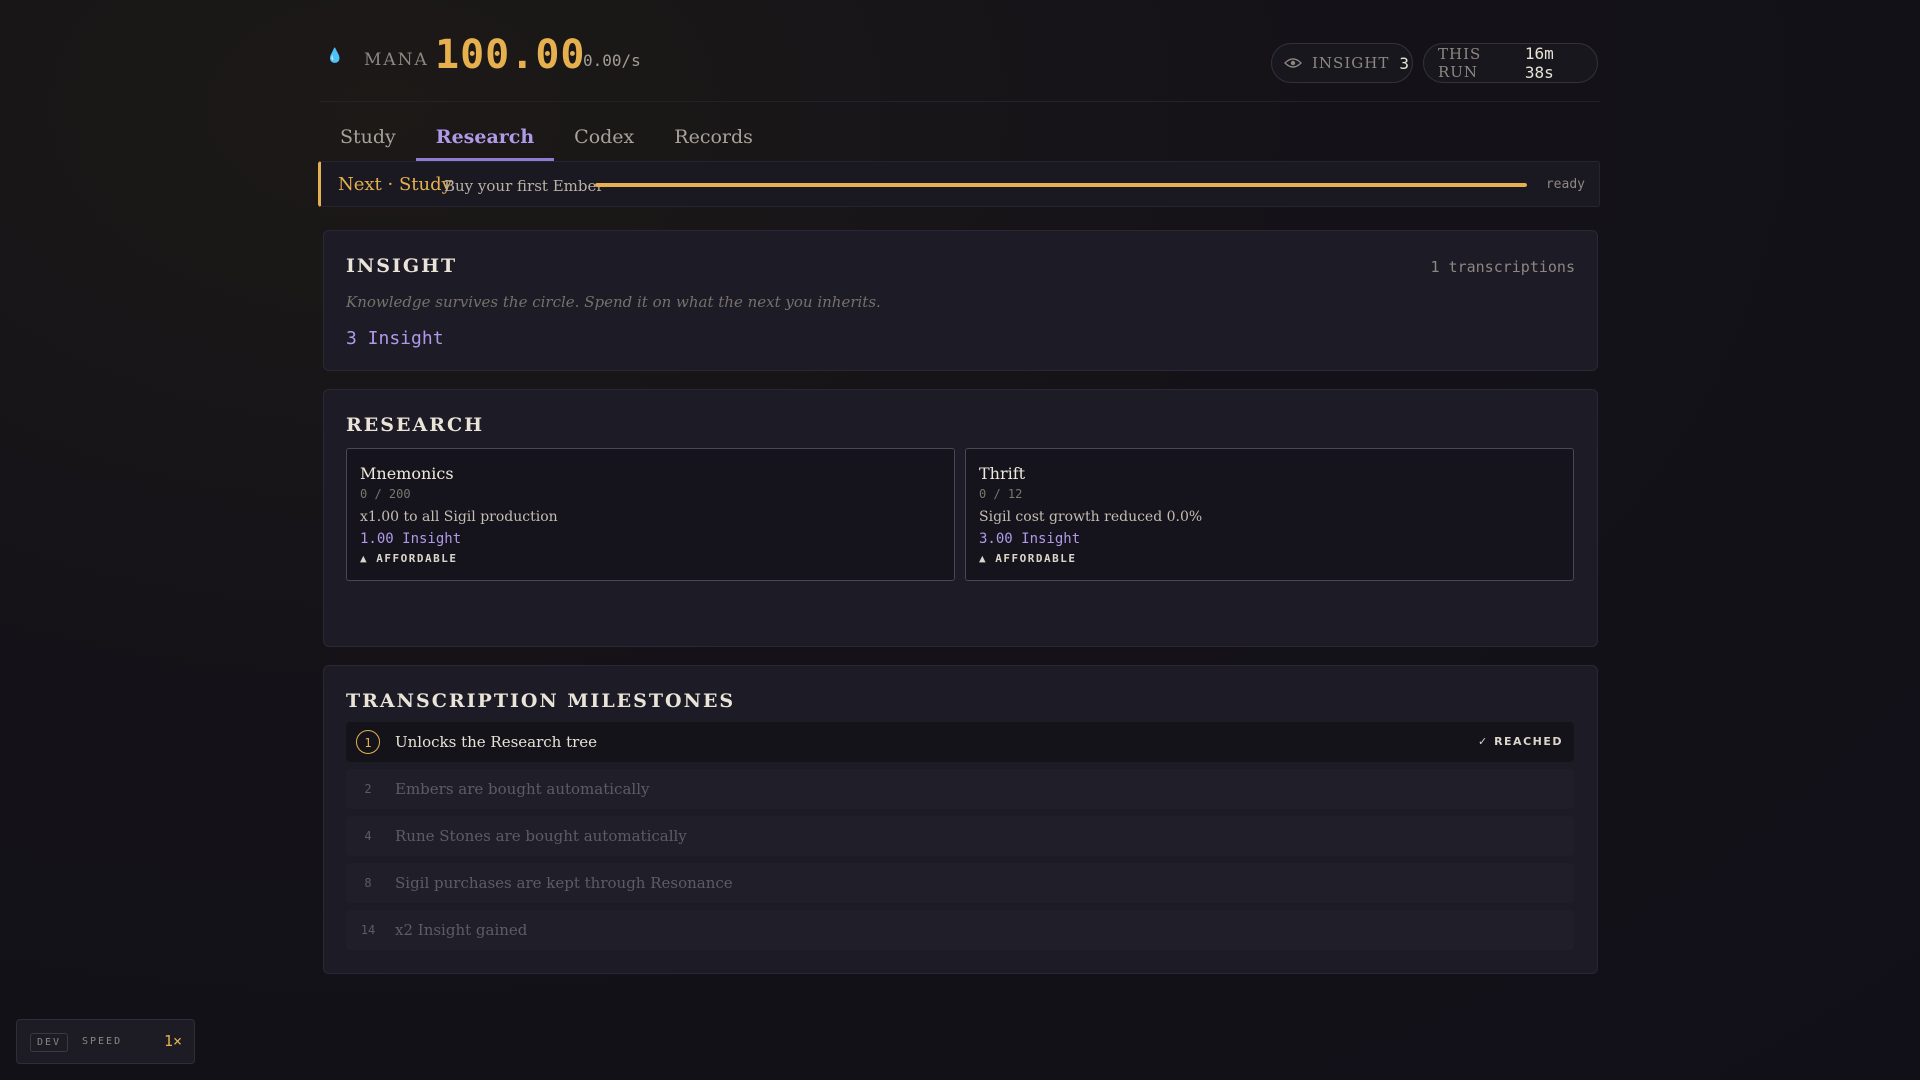 The height and width of the screenshot is (1080, 1920). What do you see at coordinates (173, 1041) in the screenshot?
I see `speed-value: 1×` at bounding box center [173, 1041].